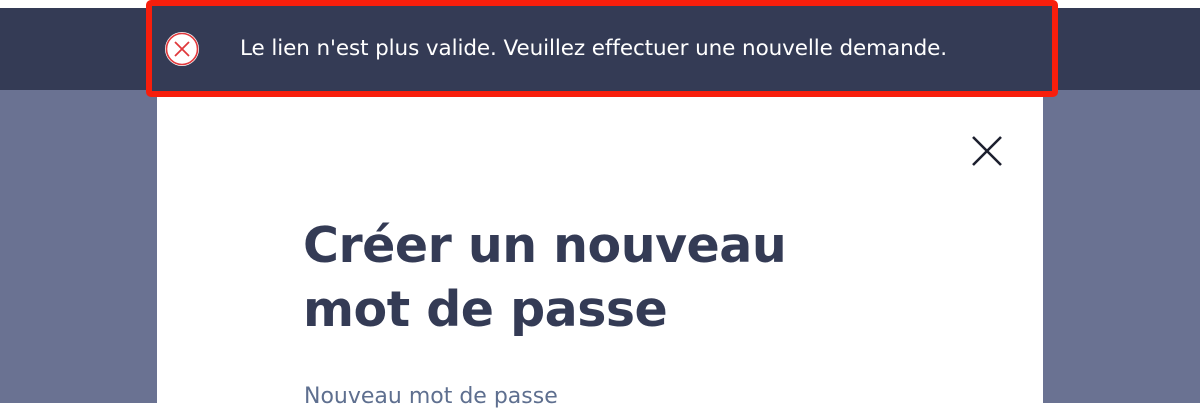  I want to click on new-password-label: Nouveau mot de passe, so click(431, 396).